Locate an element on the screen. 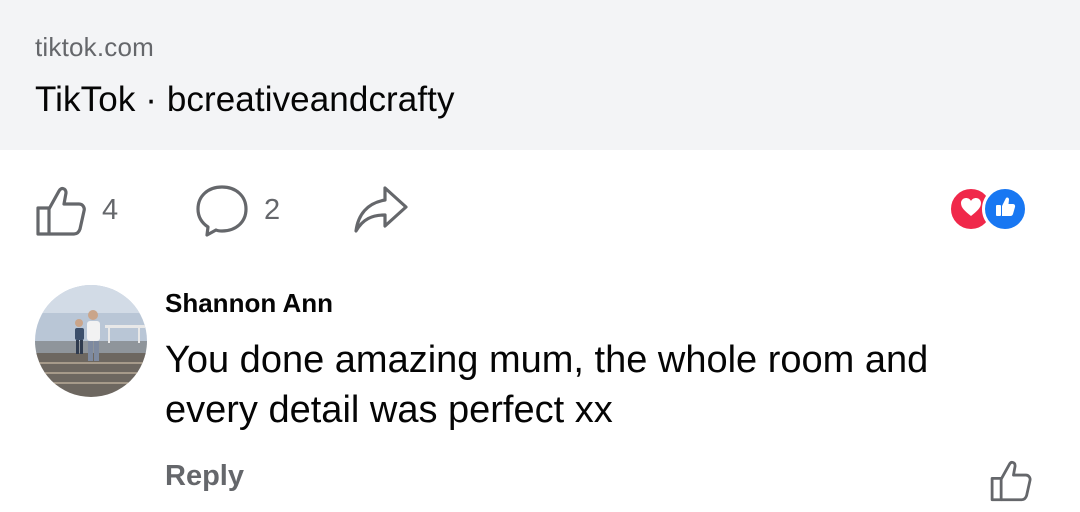 The height and width of the screenshot is (512, 1080). avatar is located at coordinates (91, 341).